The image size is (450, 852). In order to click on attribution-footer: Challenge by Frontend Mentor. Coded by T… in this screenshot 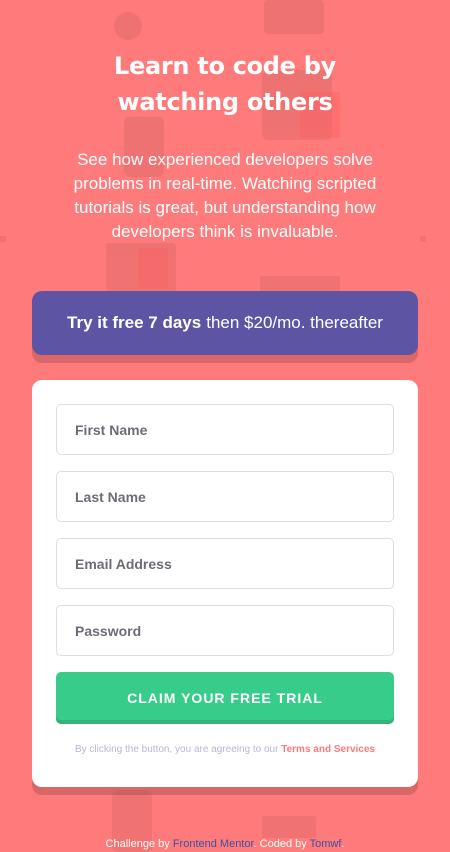, I will do `click(225, 844)`.